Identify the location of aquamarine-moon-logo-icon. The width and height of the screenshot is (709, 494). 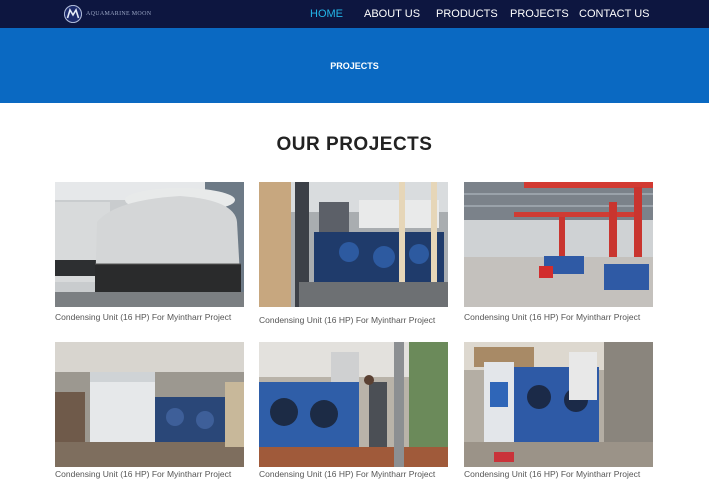
(73, 14).